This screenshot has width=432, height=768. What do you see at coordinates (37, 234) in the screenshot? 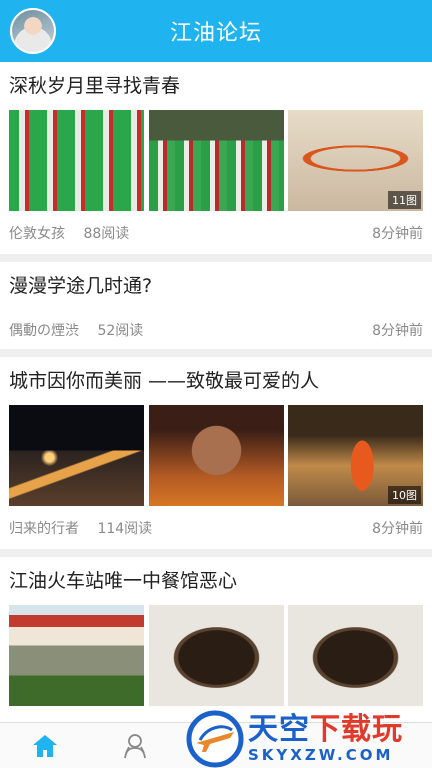
I see `post-author: 伦敦女孩` at bounding box center [37, 234].